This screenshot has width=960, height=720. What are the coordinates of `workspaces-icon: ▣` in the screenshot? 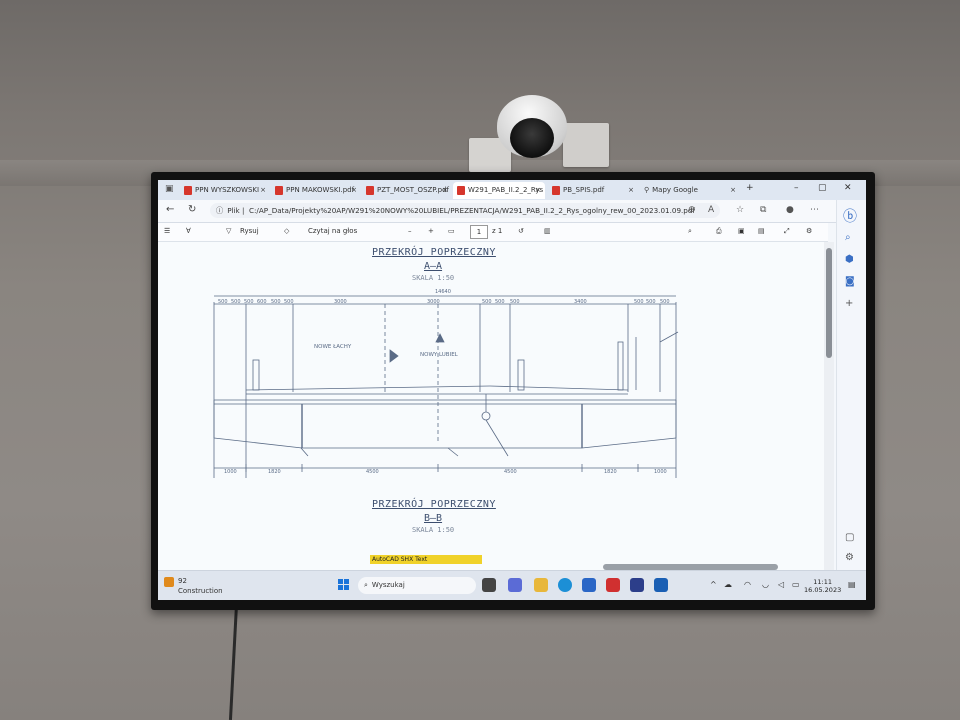 It's located at (169, 189).